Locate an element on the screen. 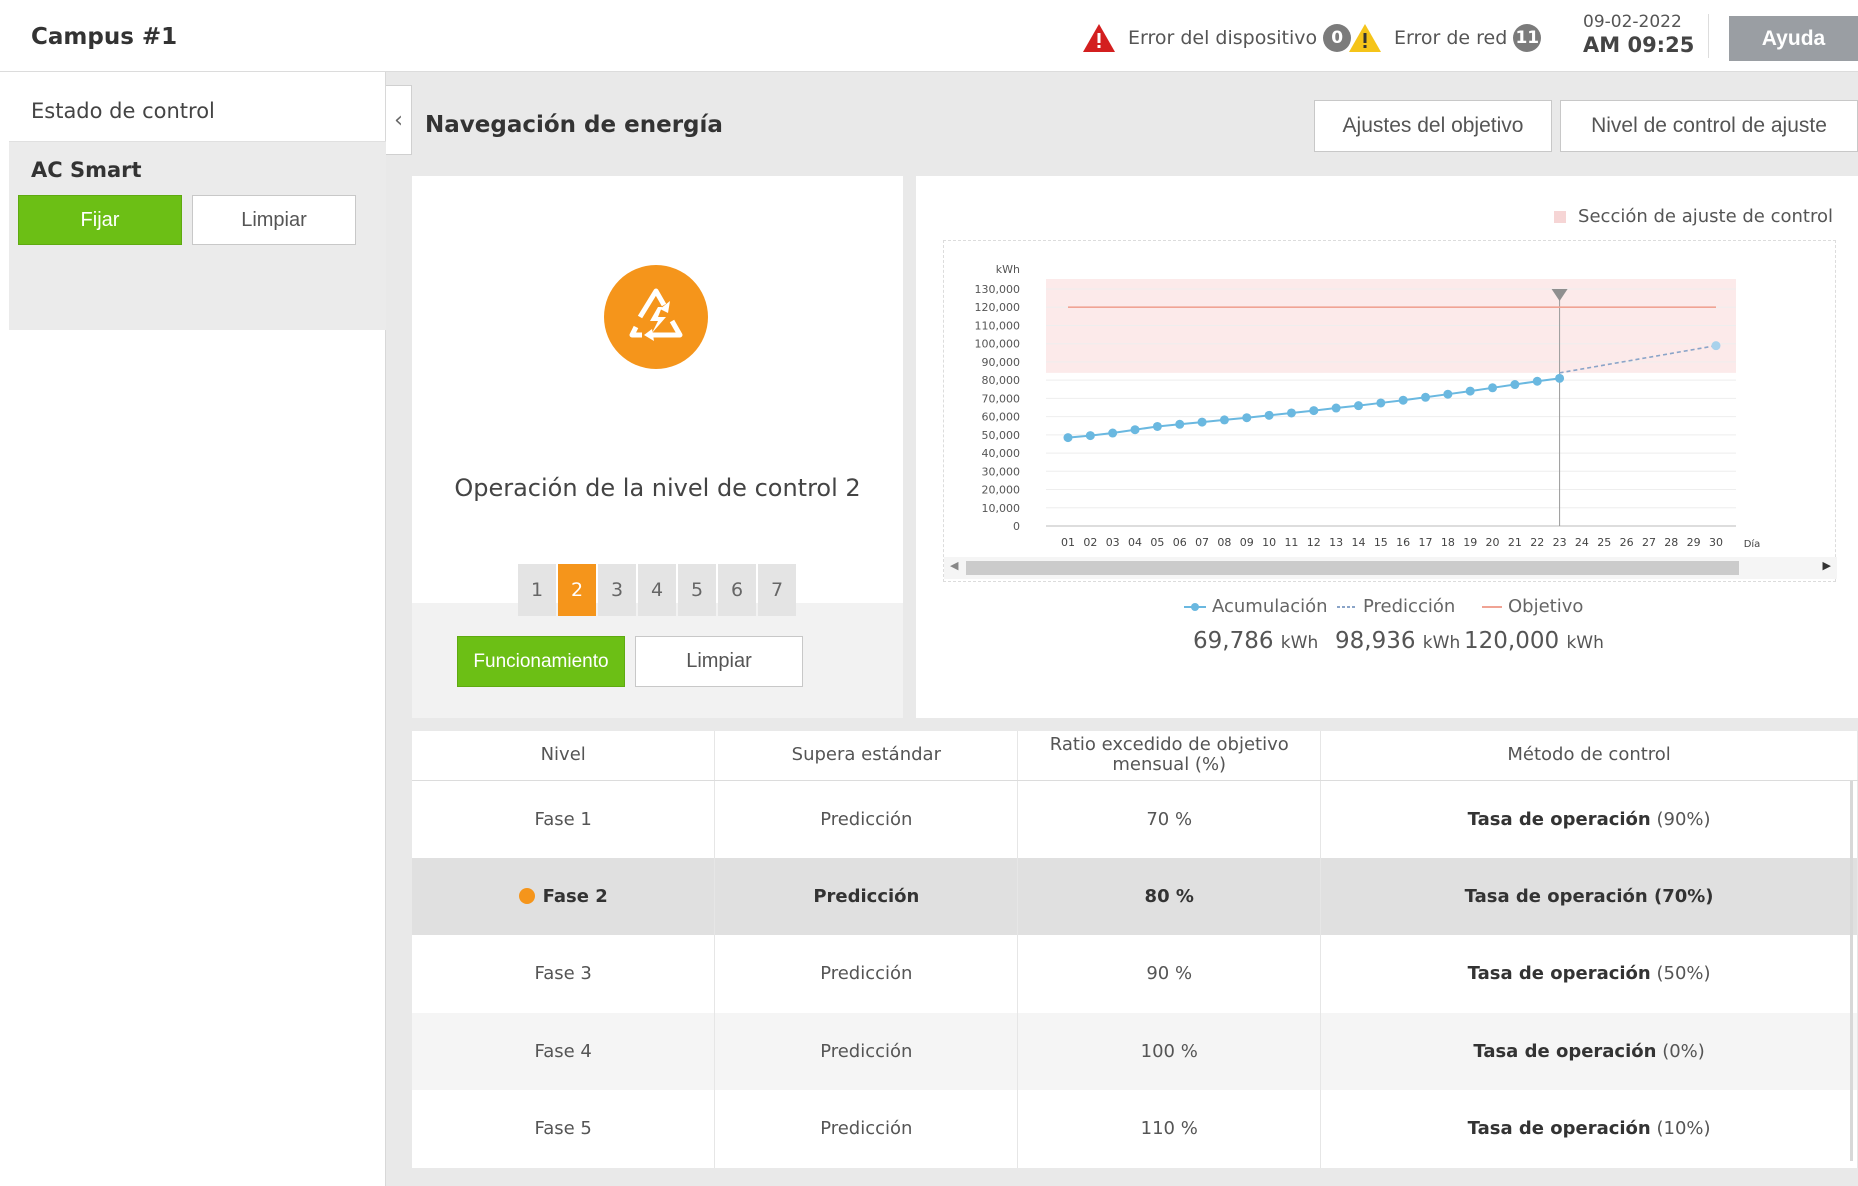 The width and height of the screenshot is (1858, 1186). cell-level: Fase 4 is located at coordinates (564, 1051).